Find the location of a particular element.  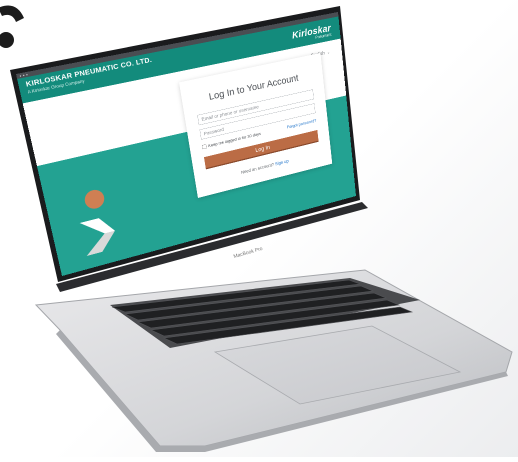

chevron-down-icon: ⌄ is located at coordinates (328, 52).